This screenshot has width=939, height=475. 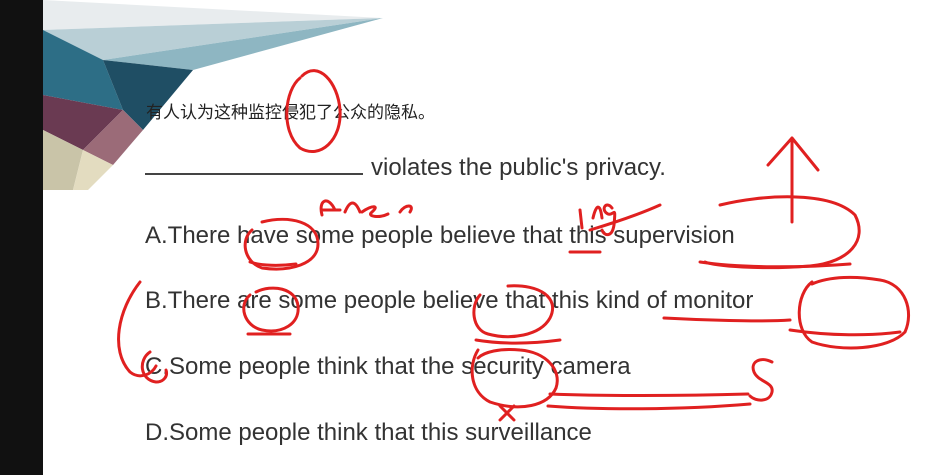 I want to click on sentence-rest: violates the public's privacy., so click(x=518, y=167).